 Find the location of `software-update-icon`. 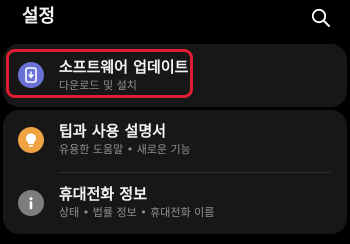

software-update-icon is located at coordinates (31, 75).